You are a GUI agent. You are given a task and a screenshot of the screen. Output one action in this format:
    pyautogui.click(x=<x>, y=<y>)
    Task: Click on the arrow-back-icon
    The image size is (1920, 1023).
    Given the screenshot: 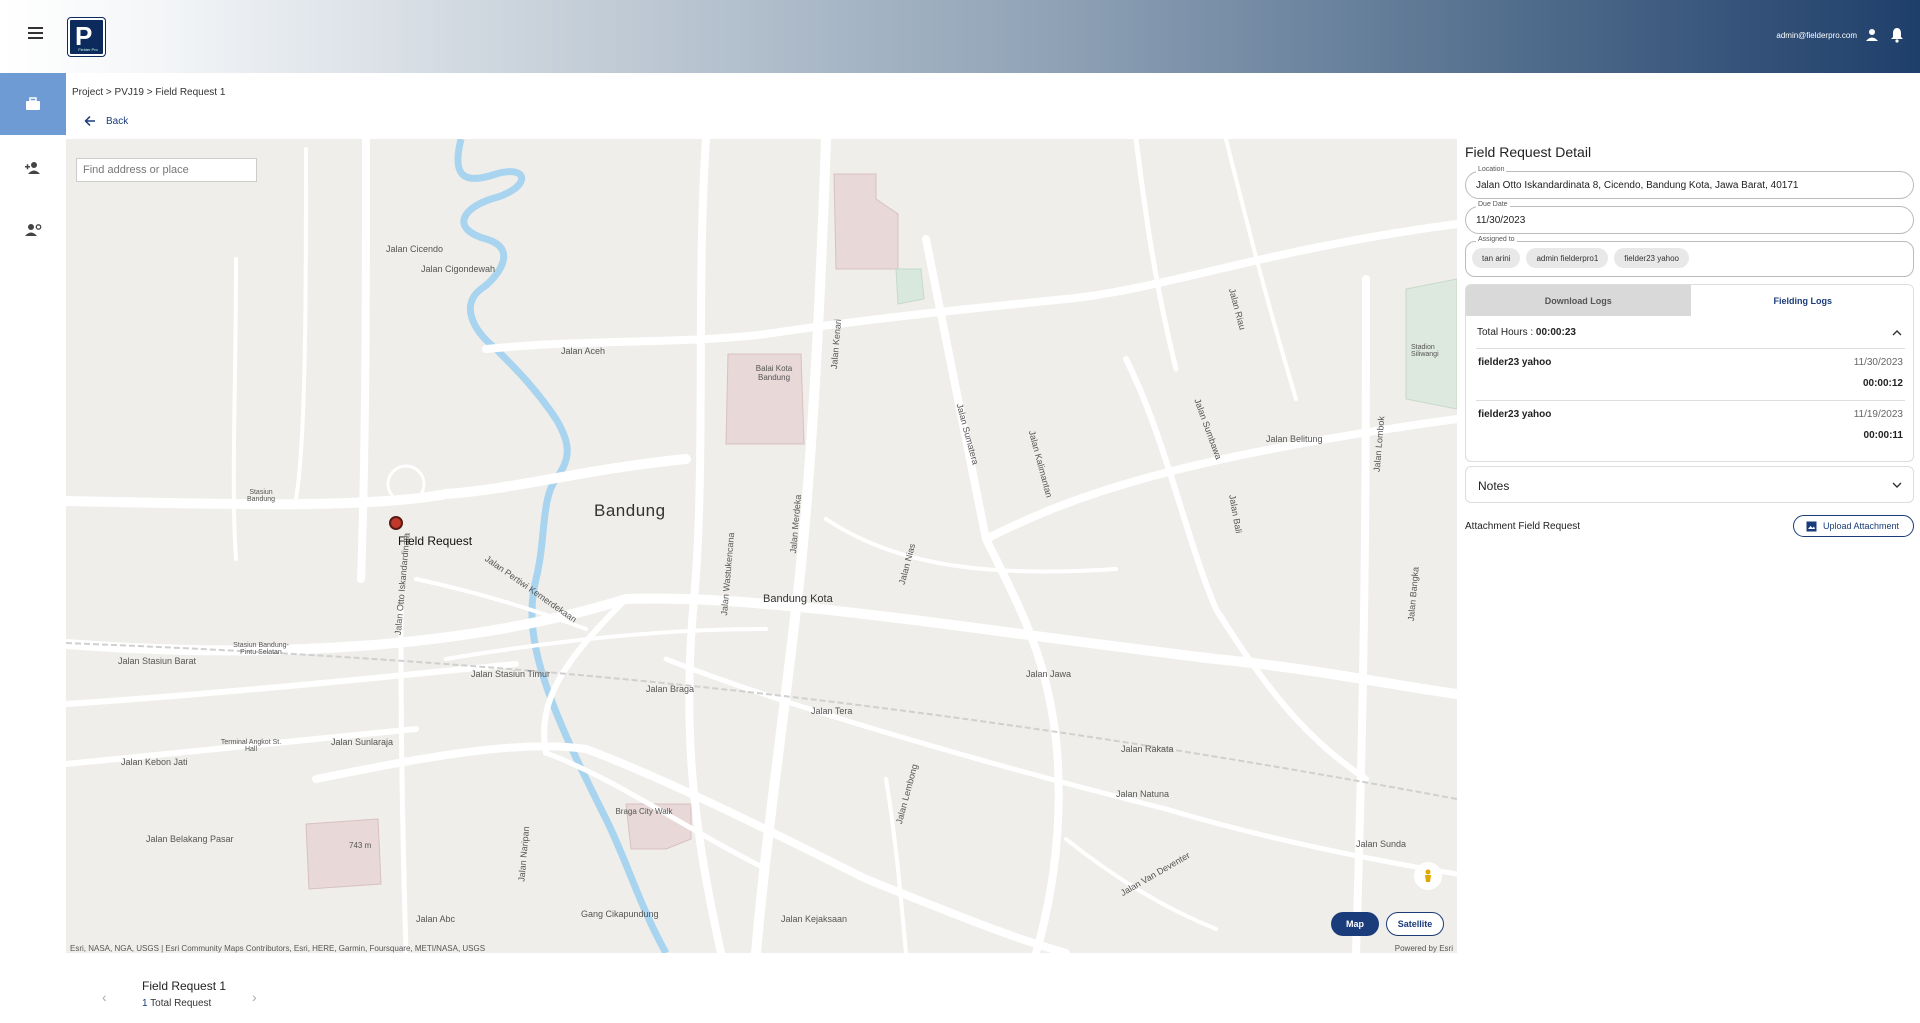 What is the action you would take?
    pyautogui.click(x=89, y=121)
    